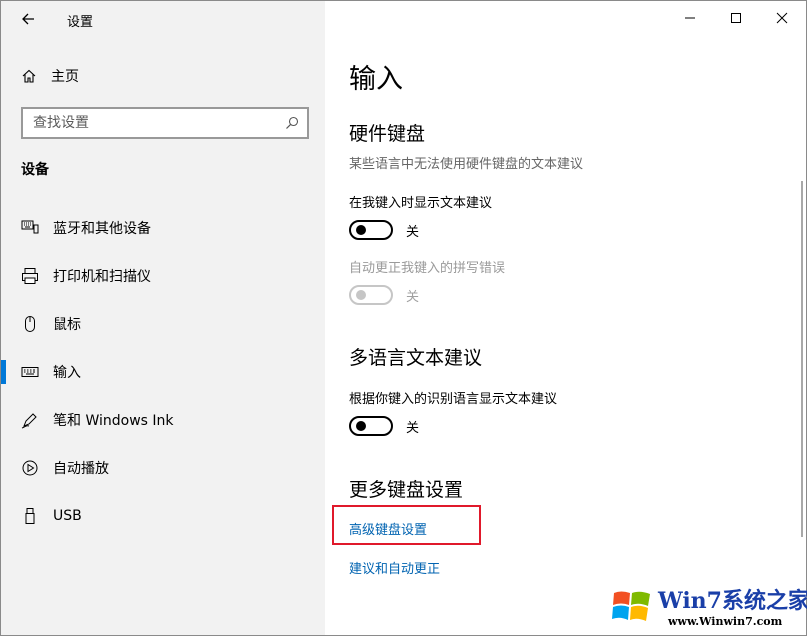 The image size is (807, 636). I want to click on multilingual-suggestions-toggle: 关, so click(384, 426).